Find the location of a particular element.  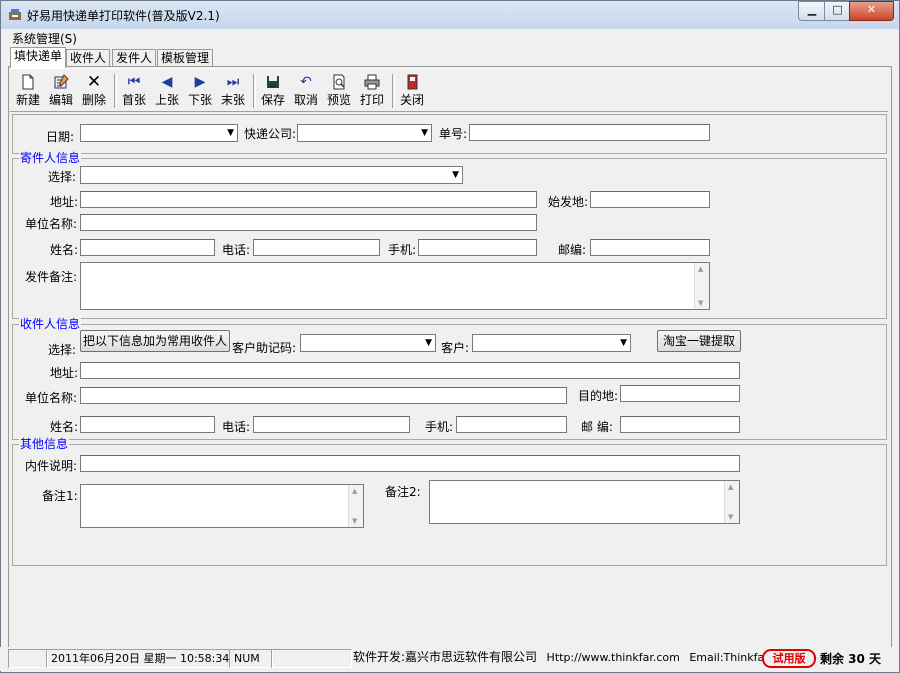

prev-button: ◀ 上张 is located at coordinates (167, 92).